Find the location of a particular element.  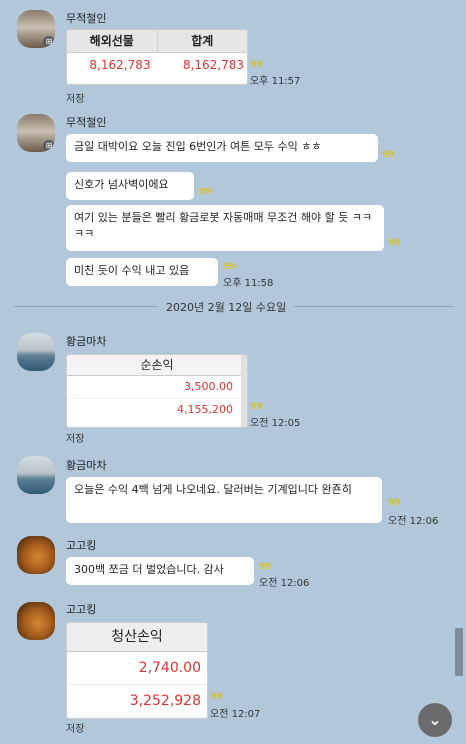

table-header-cell: 청산손익 is located at coordinates (137, 637).